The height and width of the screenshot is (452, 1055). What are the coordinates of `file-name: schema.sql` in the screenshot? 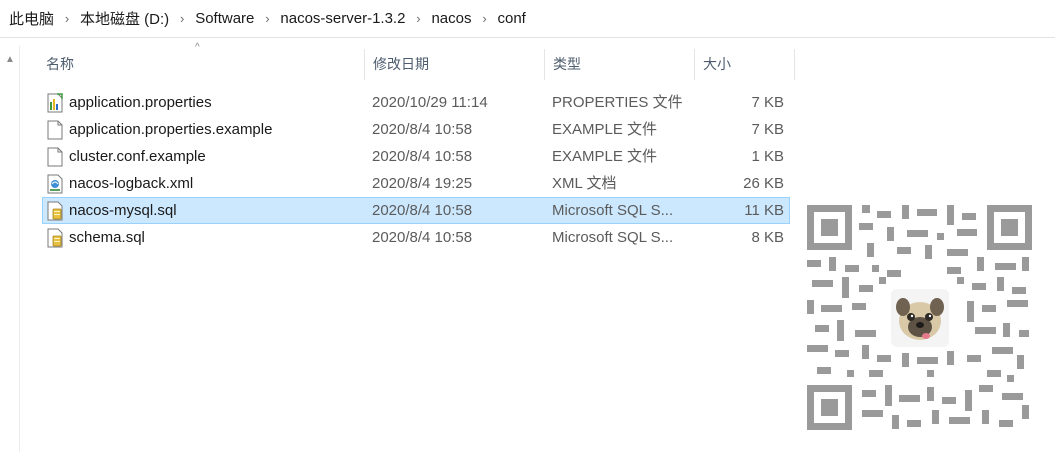 It's located at (107, 237).